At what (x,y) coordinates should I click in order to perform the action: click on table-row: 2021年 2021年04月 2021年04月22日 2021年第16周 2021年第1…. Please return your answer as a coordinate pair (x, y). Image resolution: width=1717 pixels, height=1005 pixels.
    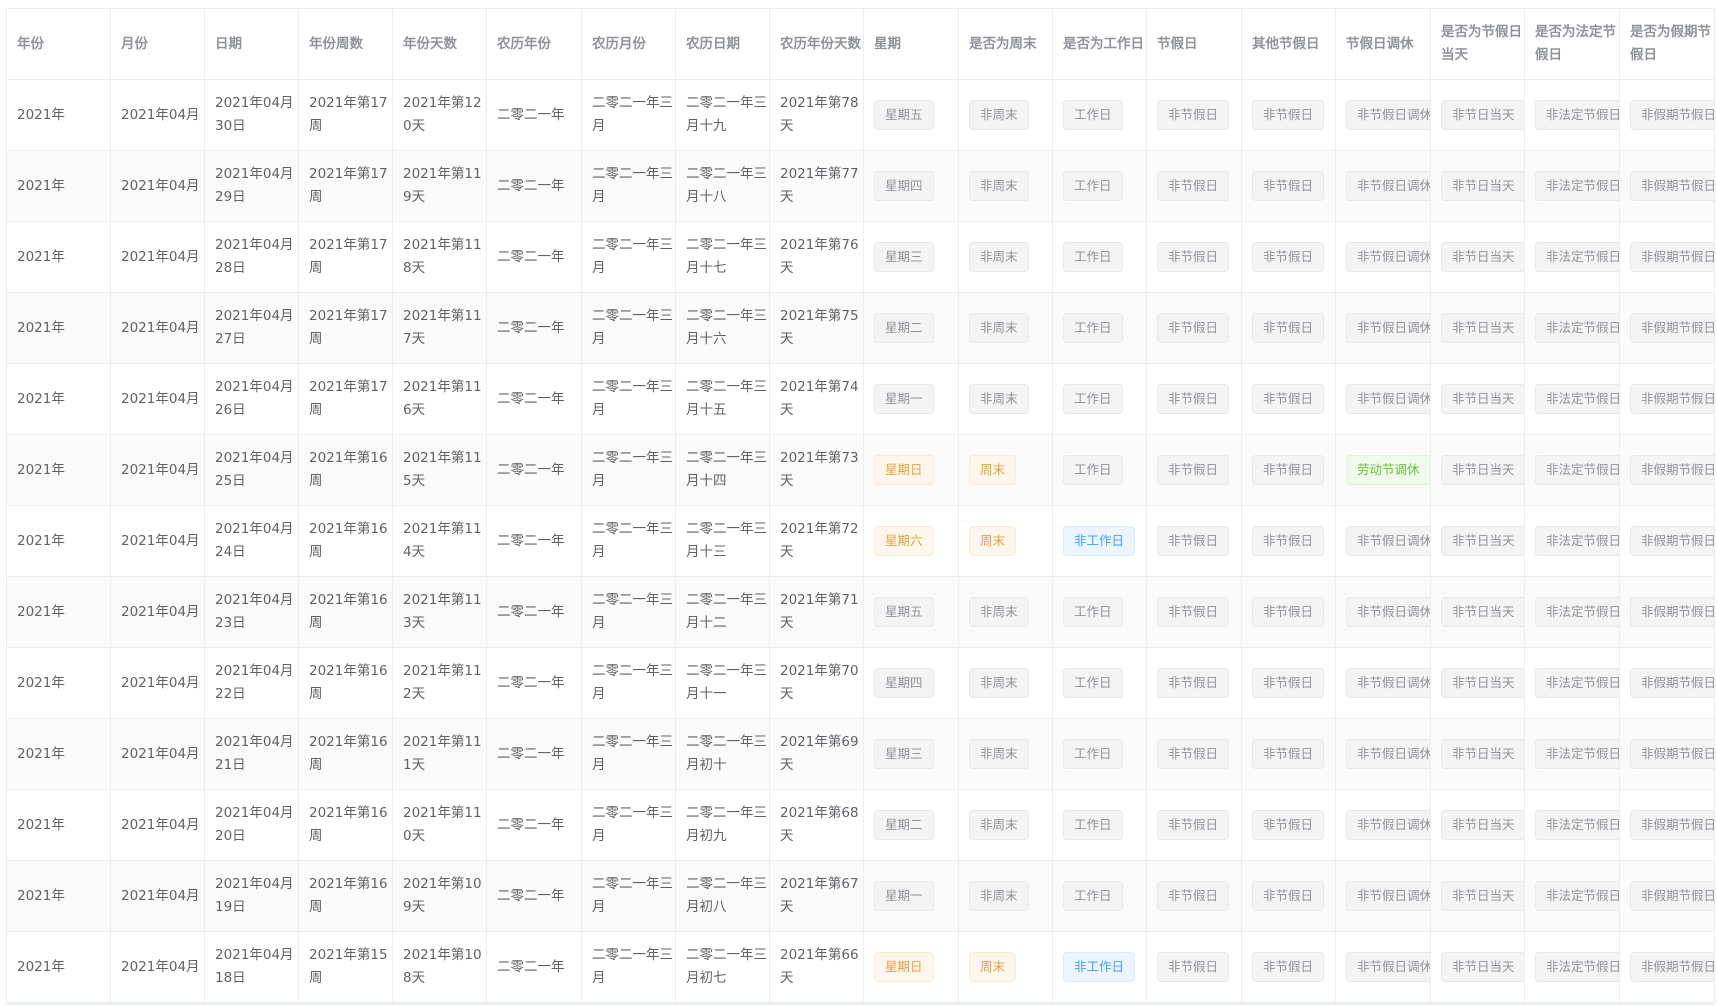
    Looking at the image, I should click on (860, 683).